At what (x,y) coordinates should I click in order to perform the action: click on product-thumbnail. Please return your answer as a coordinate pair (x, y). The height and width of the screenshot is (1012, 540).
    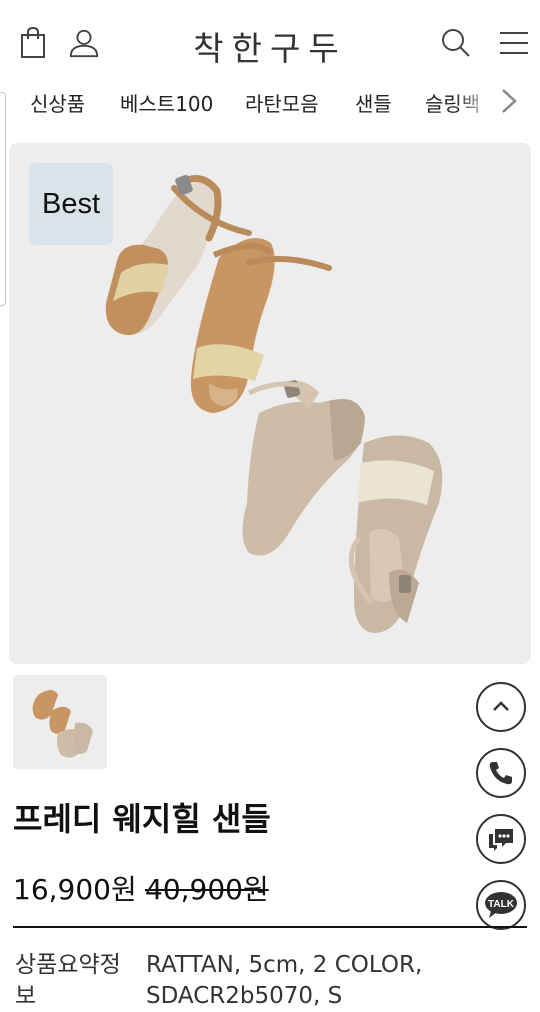
    Looking at the image, I should click on (60, 722).